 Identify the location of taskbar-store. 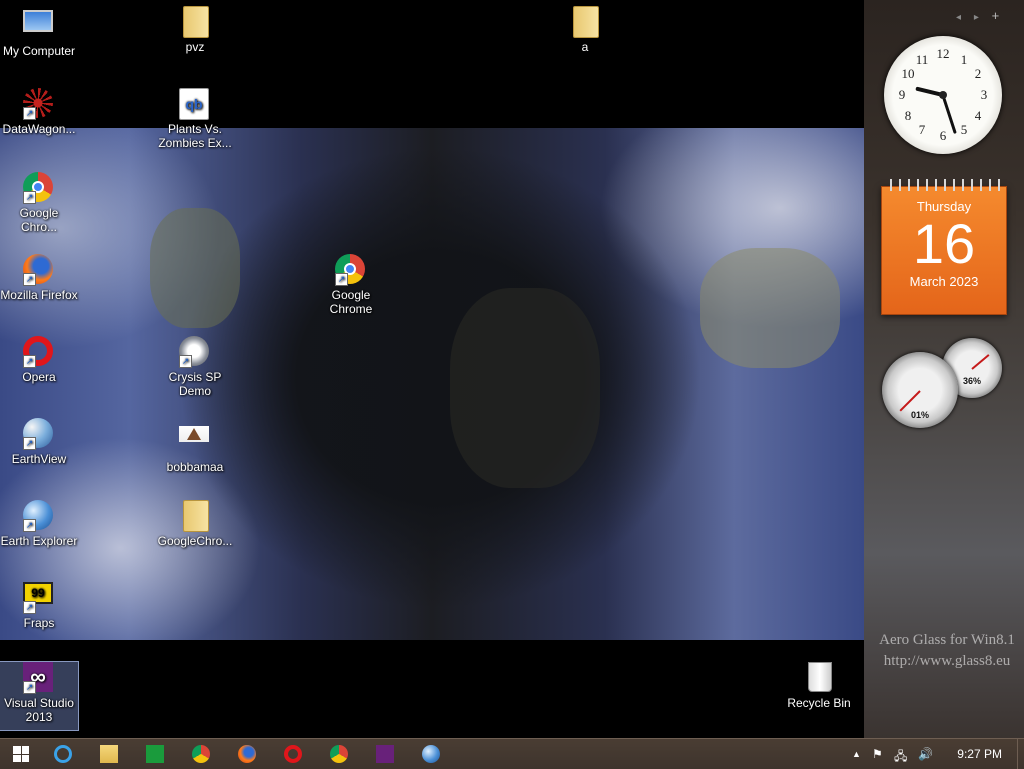
(155, 754).